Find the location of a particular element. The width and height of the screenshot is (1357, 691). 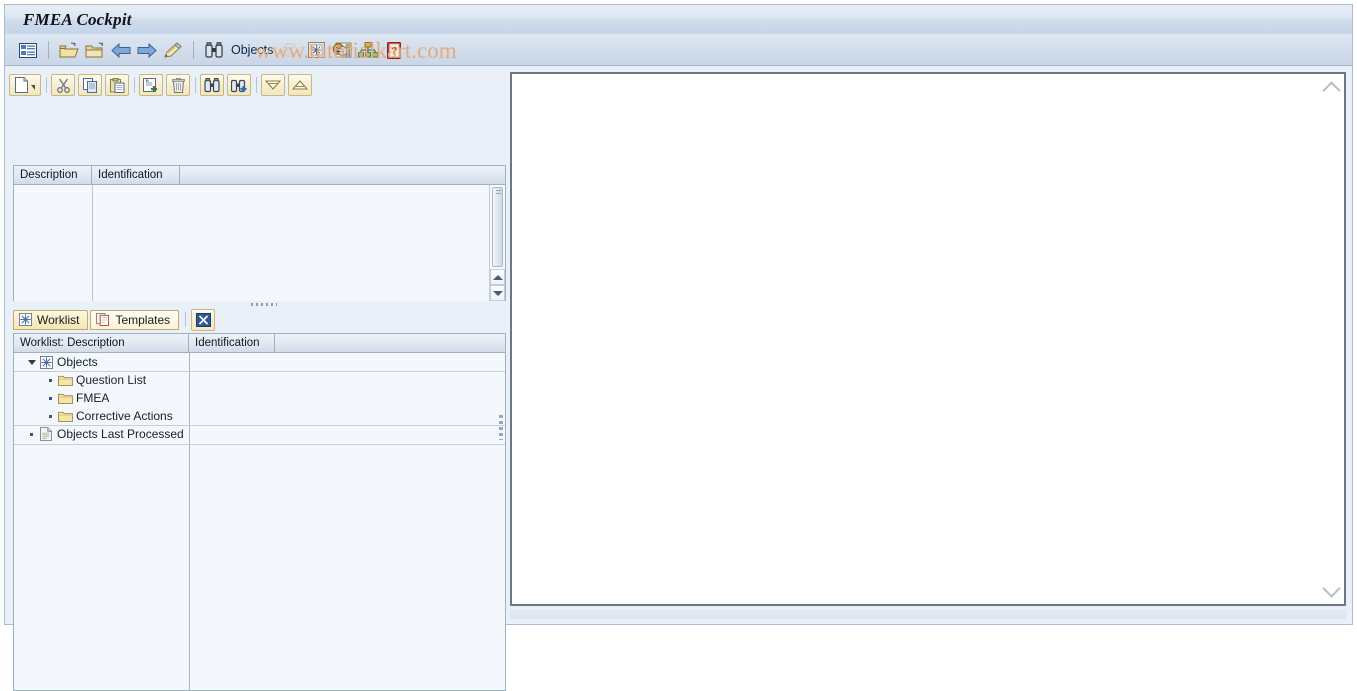

tab-worklist: Worklist is located at coordinates (51, 319).